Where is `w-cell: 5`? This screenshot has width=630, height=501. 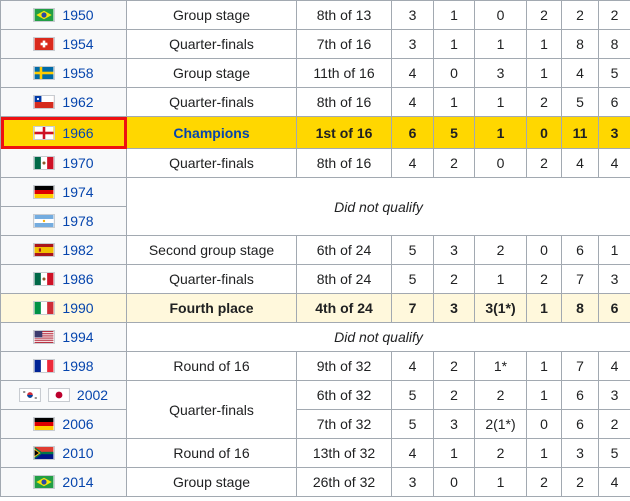 w-cell: 5 is located at coordinates (454, 132).